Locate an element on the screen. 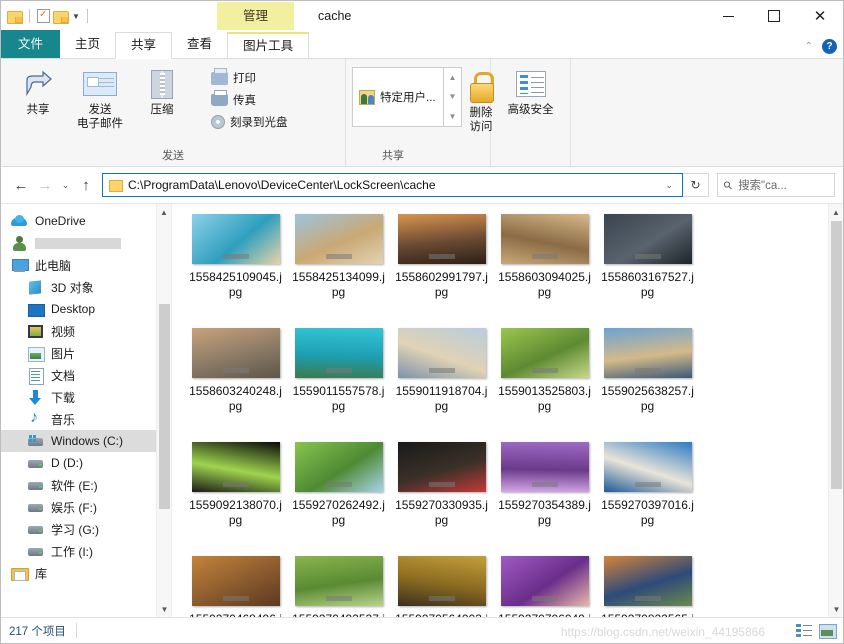 Image resolution: width=844 pixels, height=644 pixels. back-button: ← is located at coordinates (21, 185).